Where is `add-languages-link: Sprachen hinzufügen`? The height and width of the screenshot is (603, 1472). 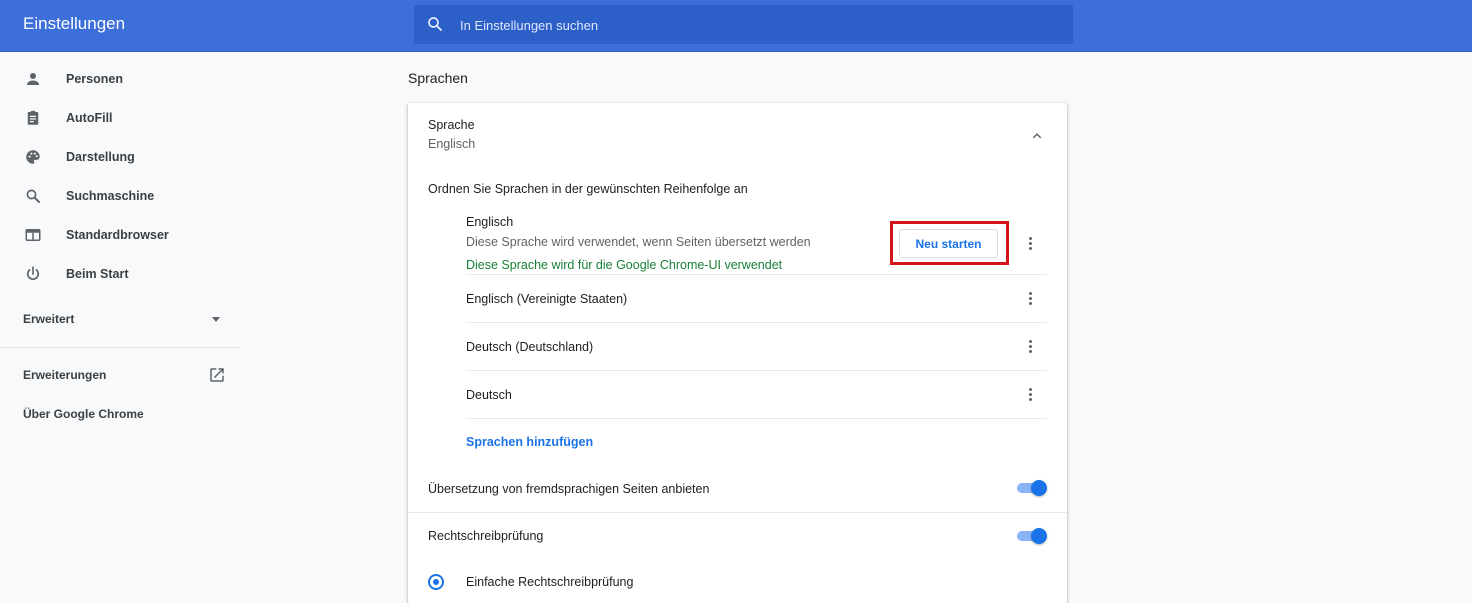
add-languages-link: Sprachen hinzufügen is located at coordinates (529, 442).